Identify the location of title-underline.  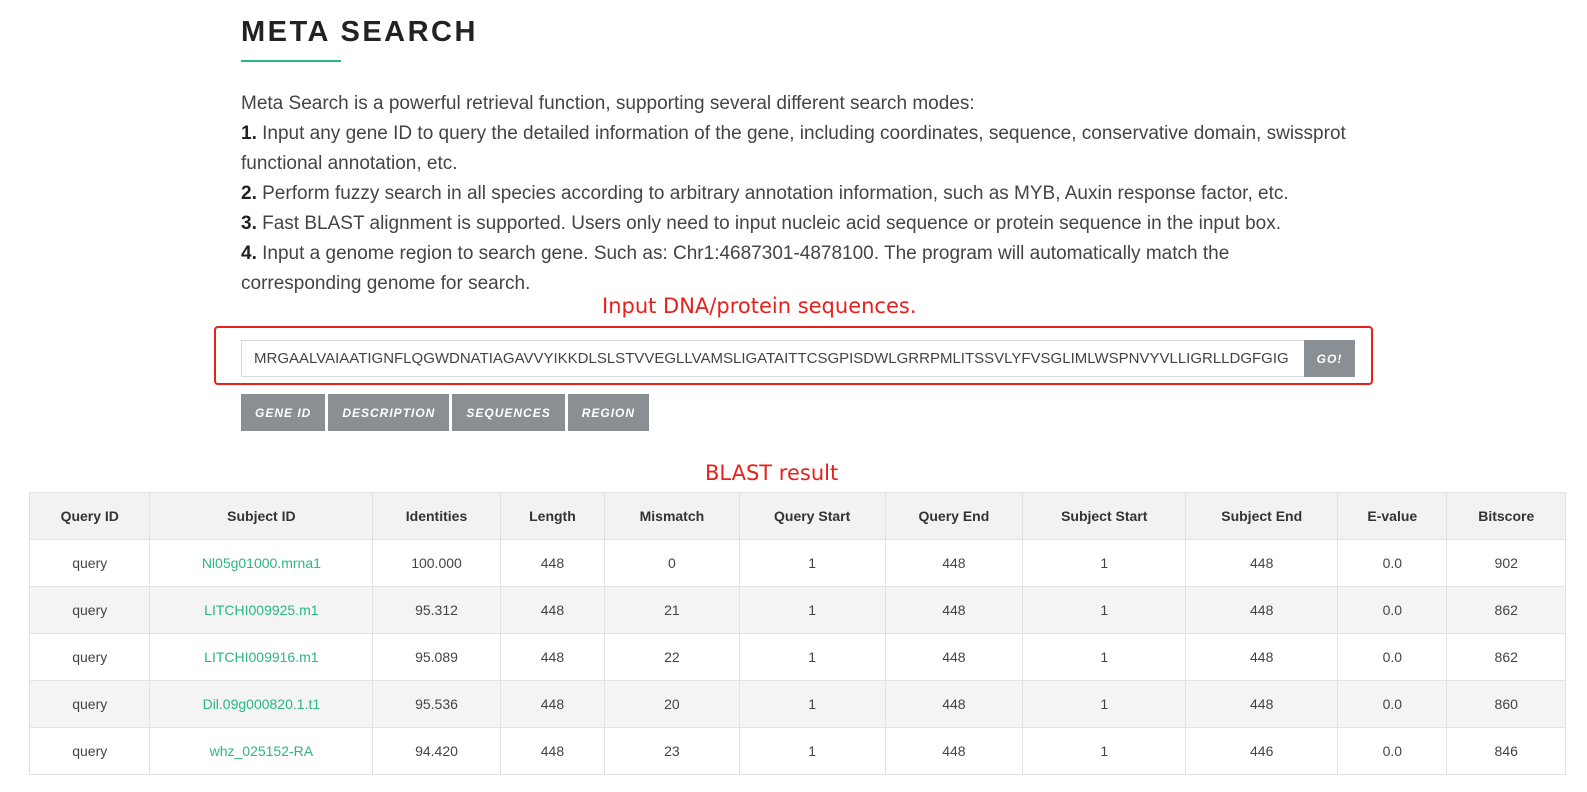
(291, 61).